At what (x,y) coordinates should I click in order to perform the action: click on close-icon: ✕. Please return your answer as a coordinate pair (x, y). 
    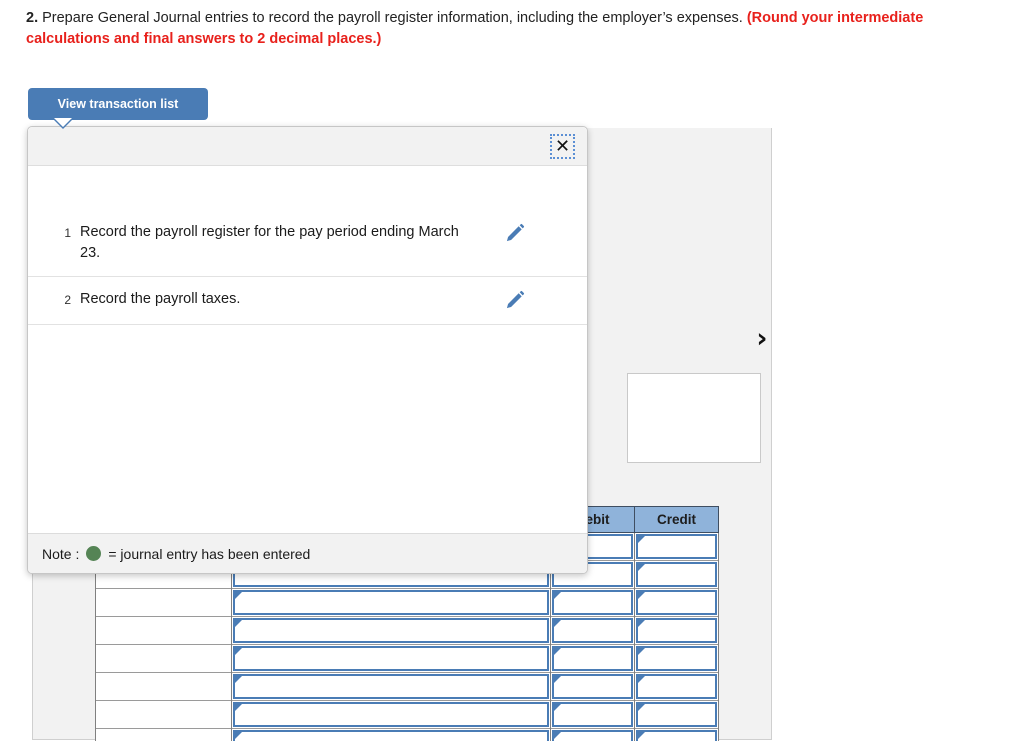
    Looking at the image, I should click on (562, 146).